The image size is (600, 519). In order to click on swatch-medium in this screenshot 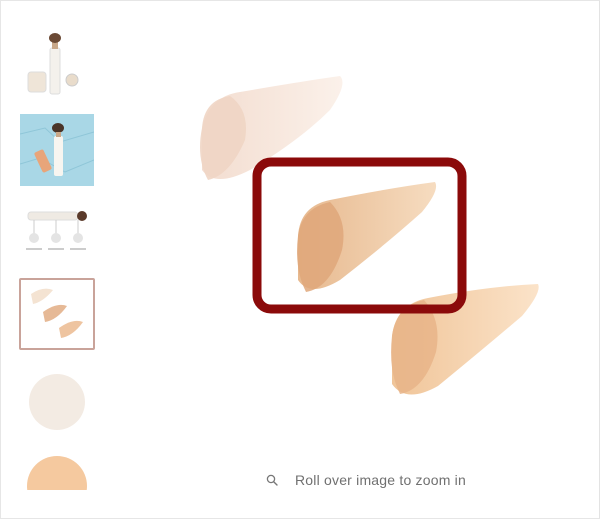, I will do `click(367, 237)`.